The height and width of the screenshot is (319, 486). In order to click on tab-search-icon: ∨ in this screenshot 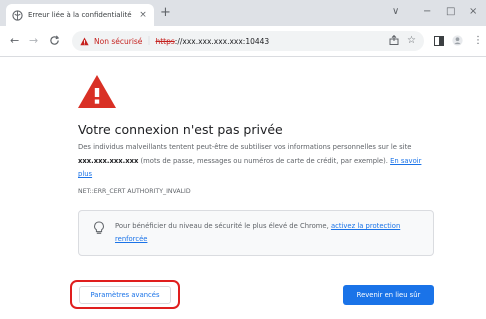, I will do `click(395, 12)`.